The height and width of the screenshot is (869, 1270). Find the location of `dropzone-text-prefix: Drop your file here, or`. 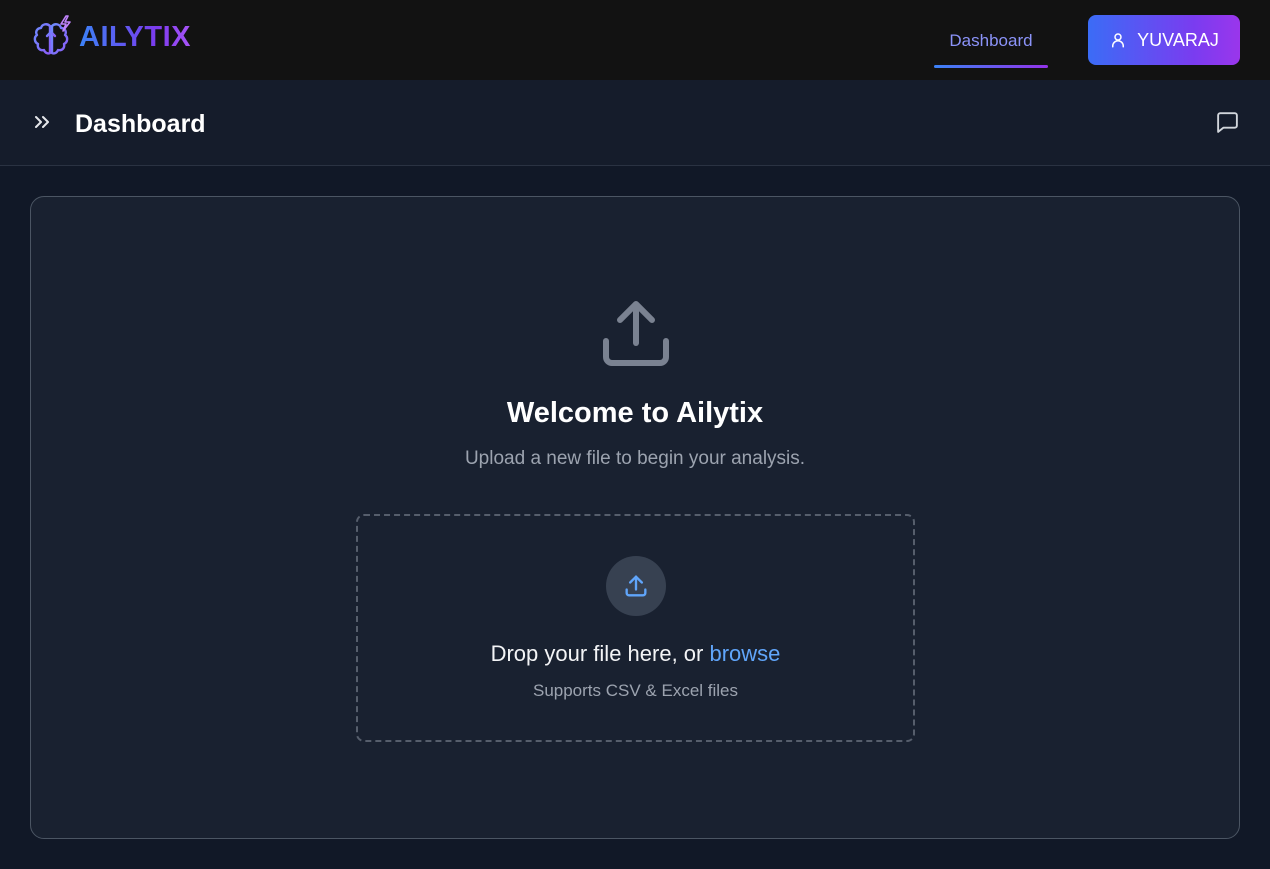

dropzone-text-prefix: Drop your file here, or is located at coordinates (600, 653).